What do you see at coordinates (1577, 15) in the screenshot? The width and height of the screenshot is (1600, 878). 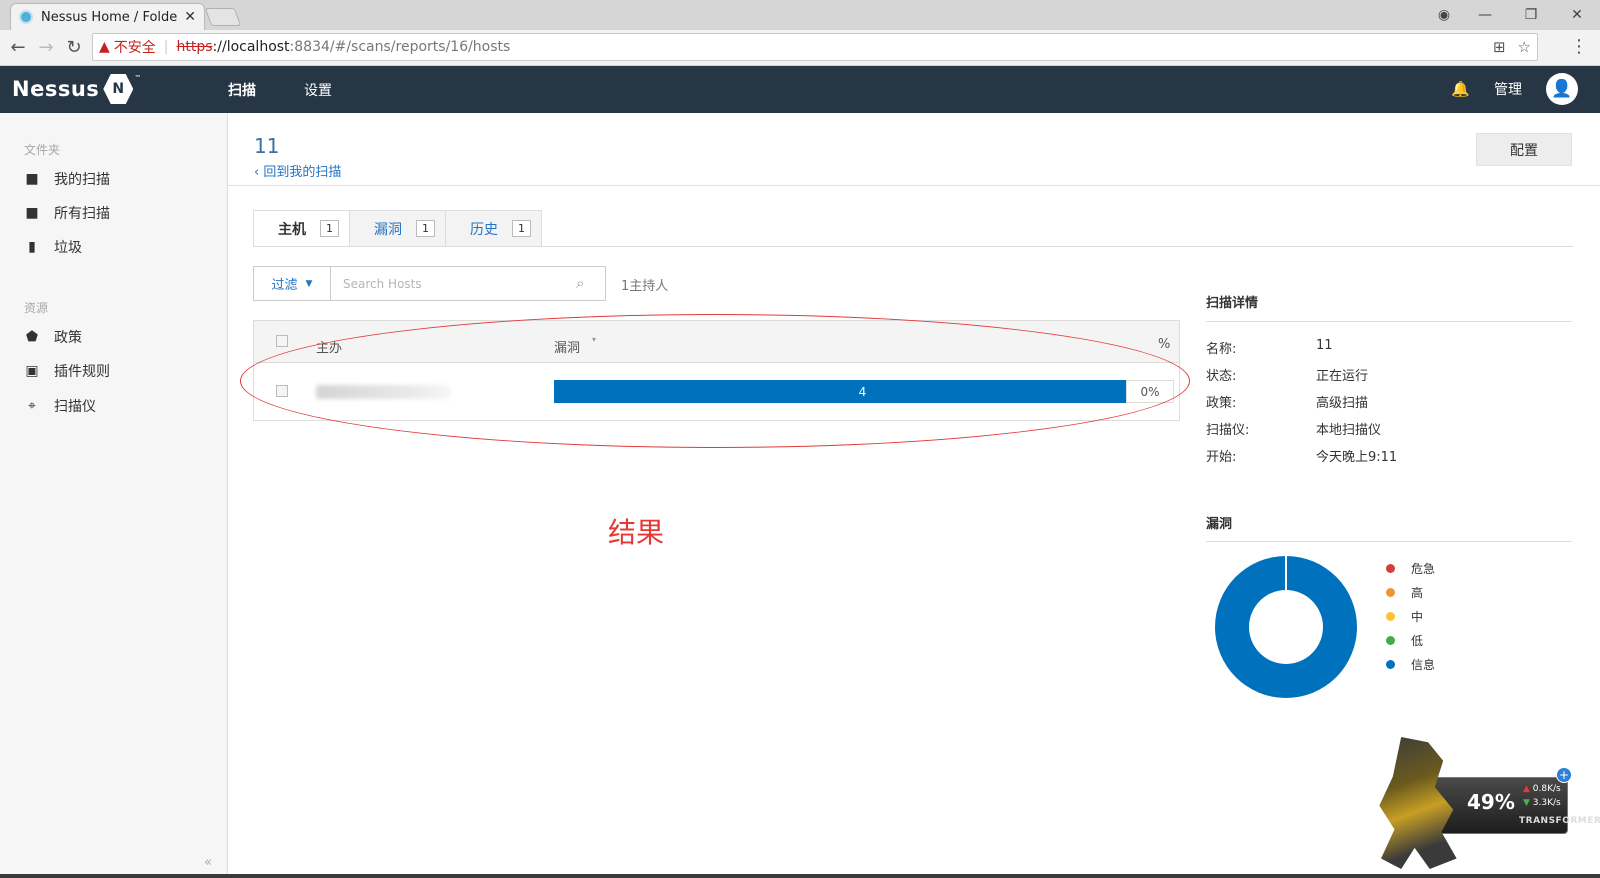 I see `close-window-icon: ✕` at bounding box center [1577, 15].